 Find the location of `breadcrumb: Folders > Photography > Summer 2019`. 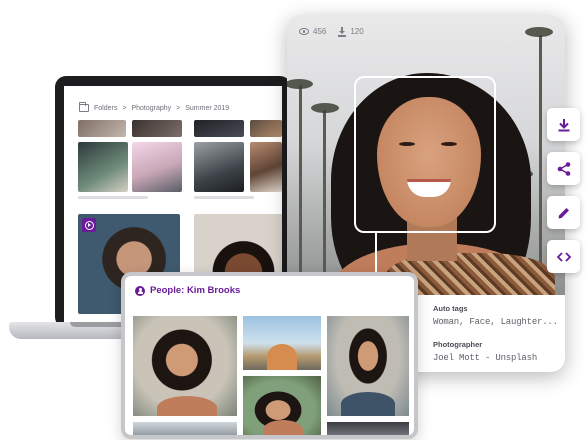

breadcrumb: Folders > Photography > Summer 2019 is located at coordinates (154, 108).